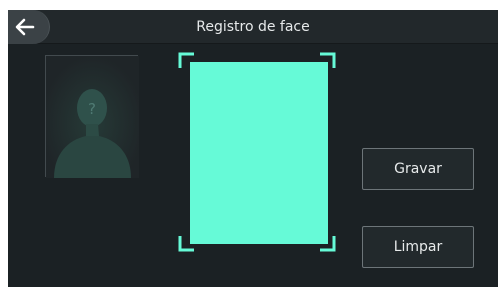 This screenshot has height=287, width=498. I want to click on clear-button: Limpar, so click(418, 247).